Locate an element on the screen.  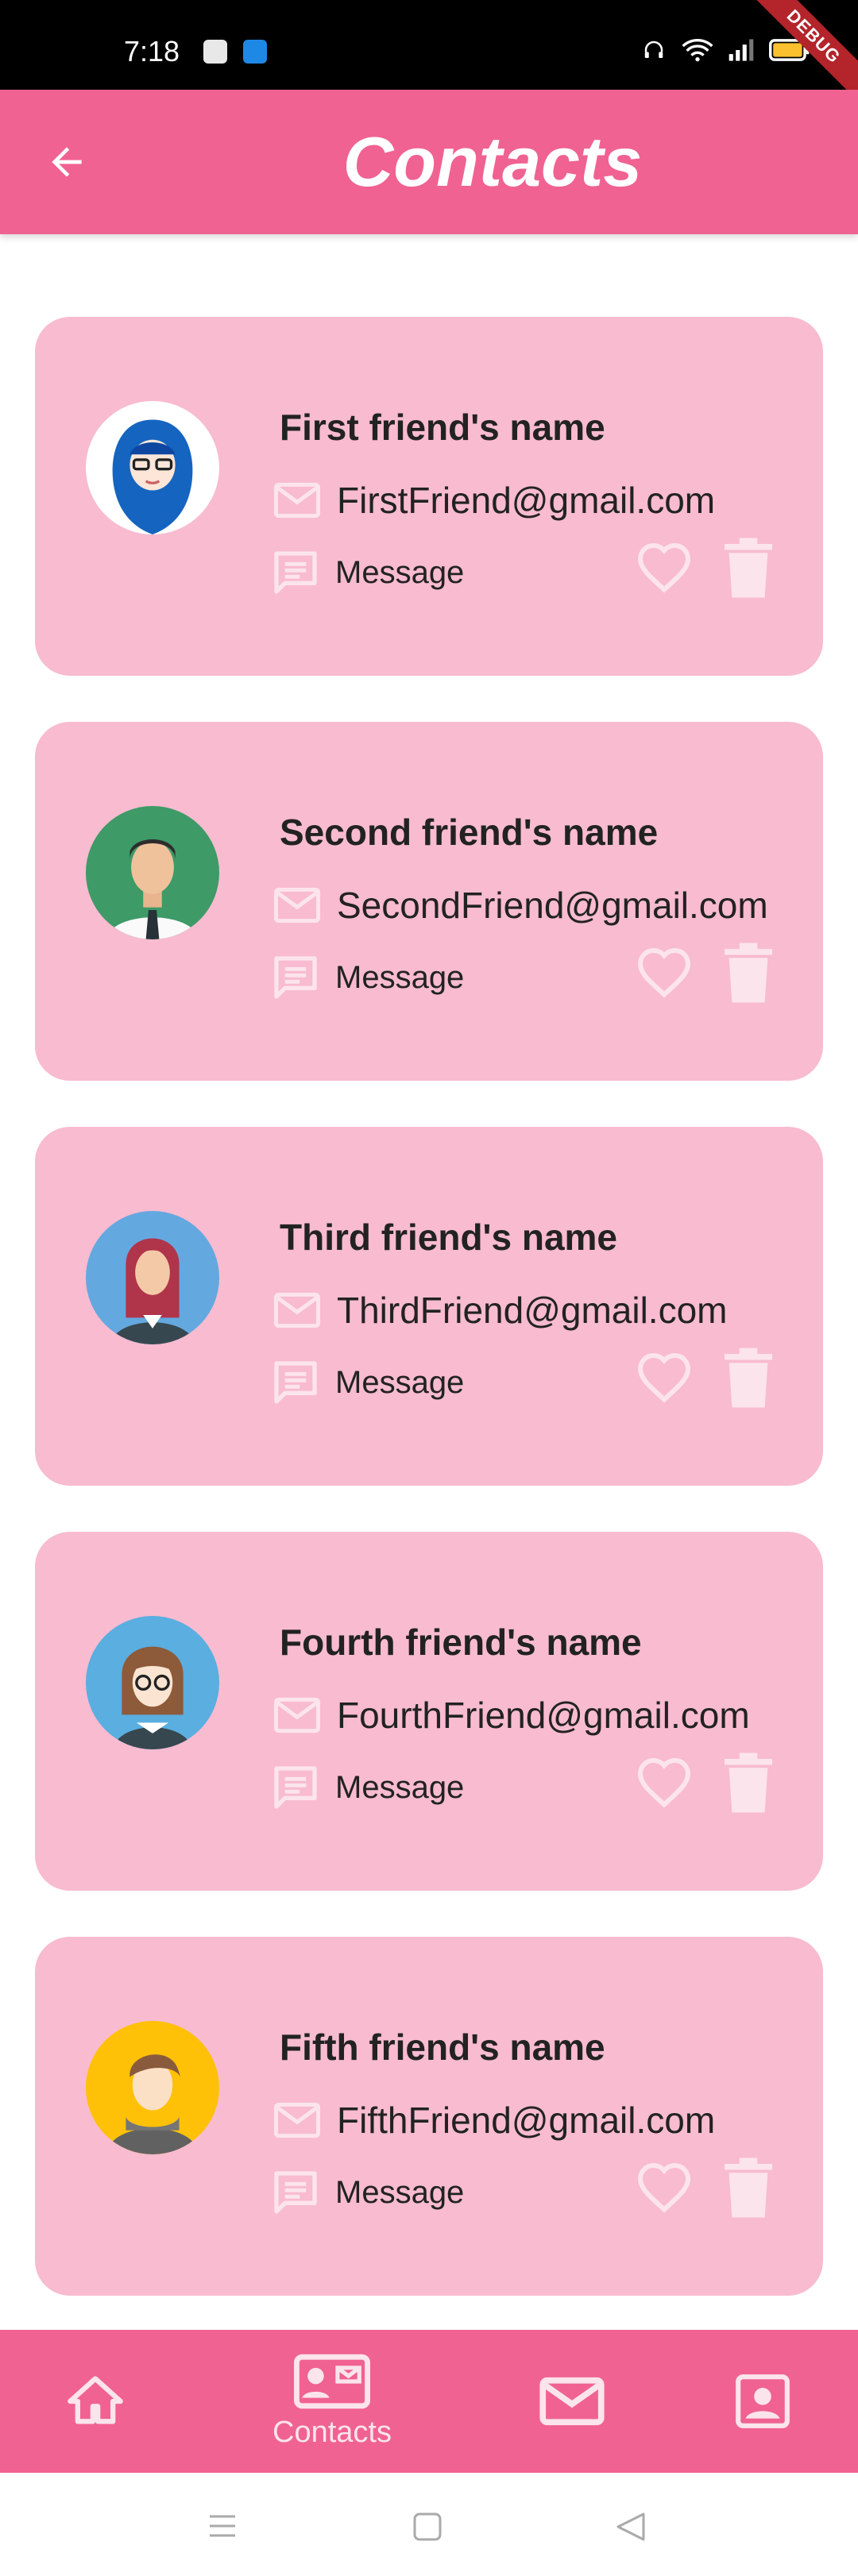
contact-name: Third friend's name is located at coordinates (449, 1237).